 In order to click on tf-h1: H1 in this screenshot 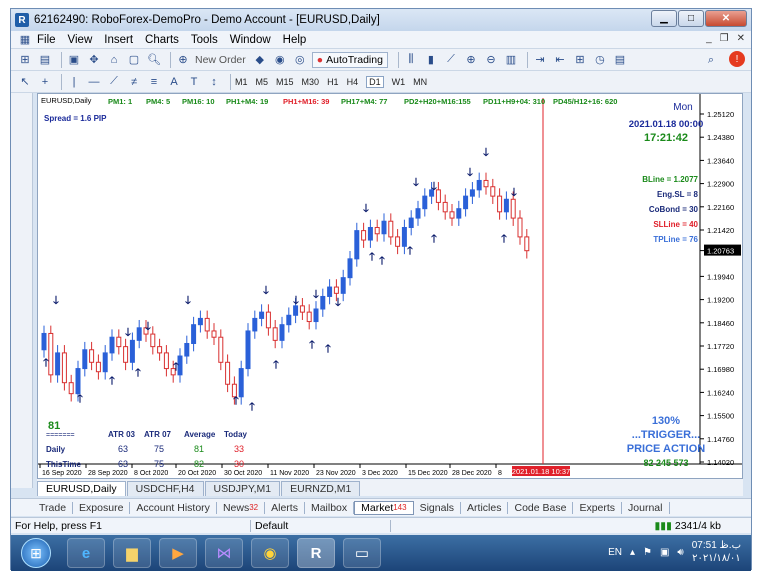, I will do `click(333, 82)`.